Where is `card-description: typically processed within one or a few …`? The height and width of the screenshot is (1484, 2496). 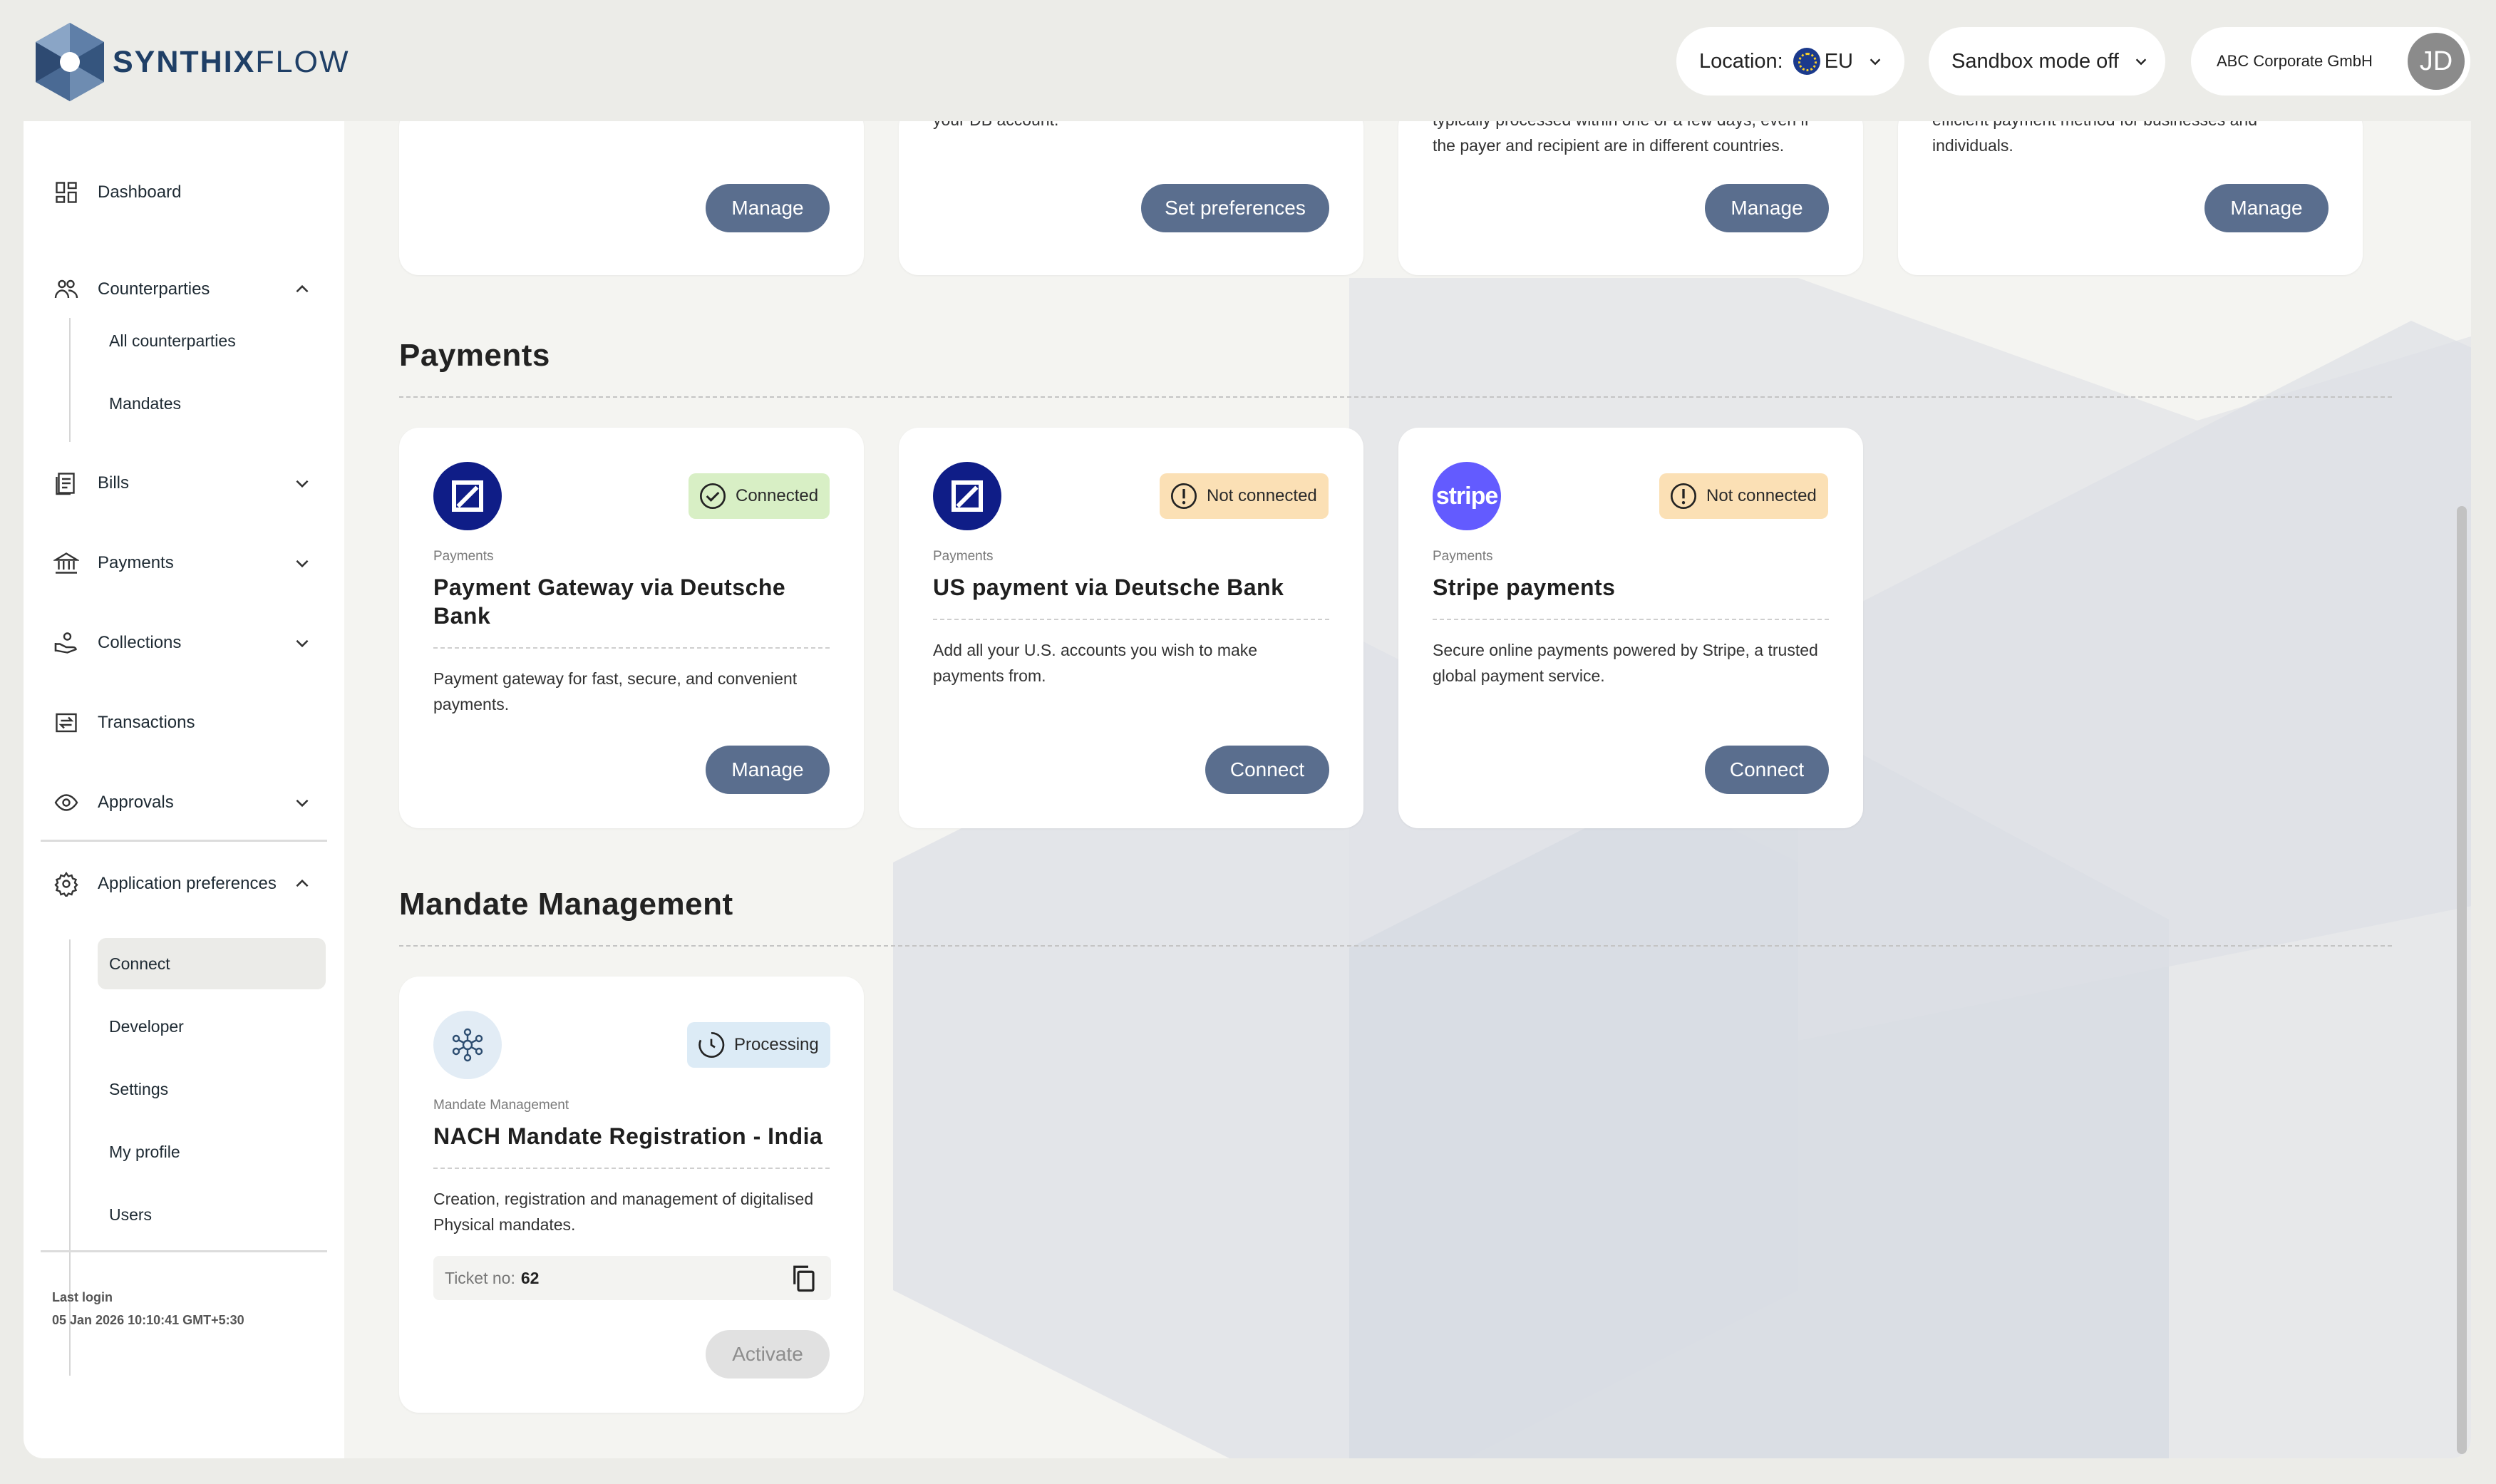
card-description: typically processed within one or a few … is located at coordinates (1621, 138).